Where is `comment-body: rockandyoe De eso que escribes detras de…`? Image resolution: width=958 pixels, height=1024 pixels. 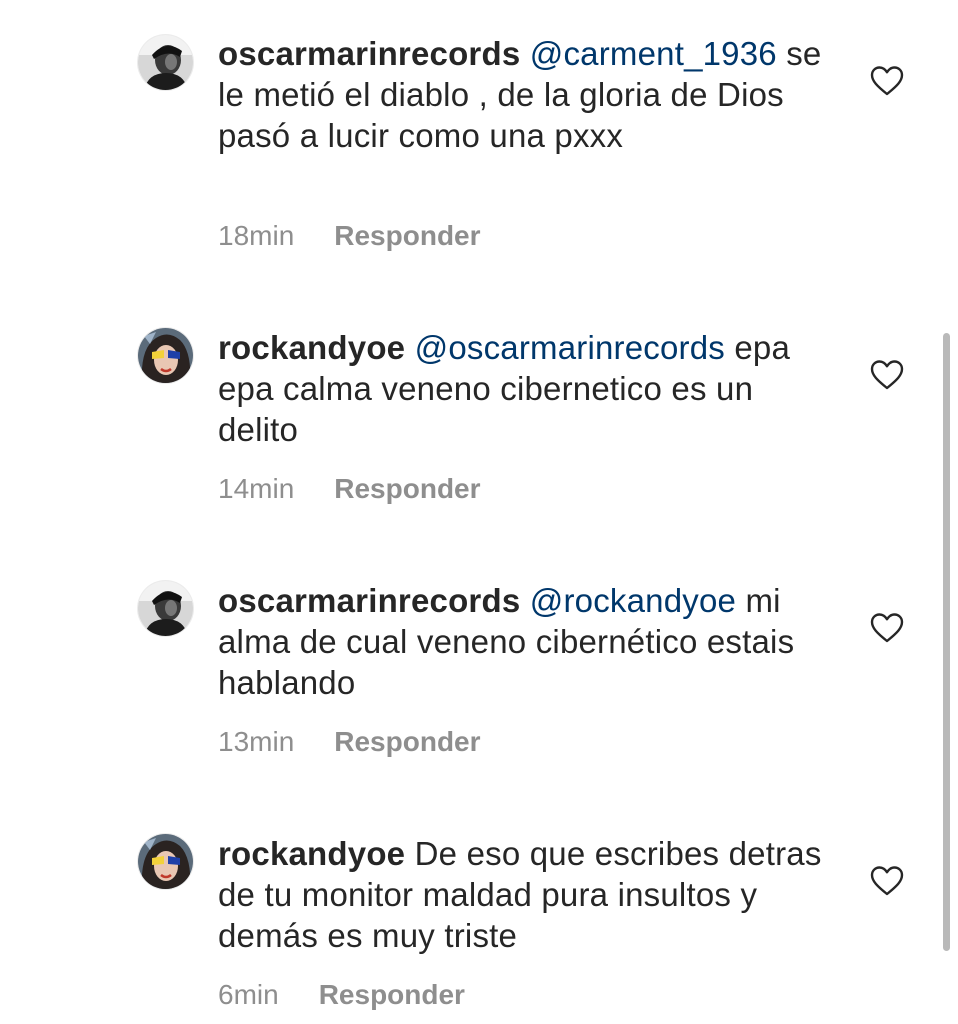 comment-body: rockandyoe De eso que escribes detras de… is located at coordinates (528, 894).